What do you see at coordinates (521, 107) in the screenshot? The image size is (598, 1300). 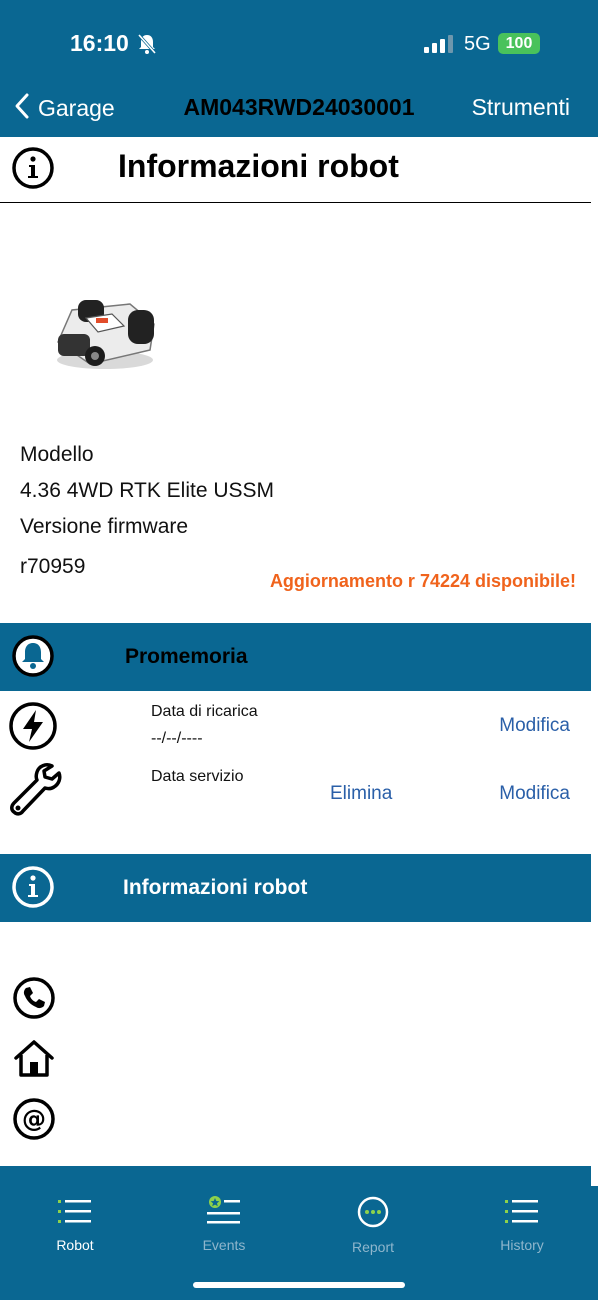 I see `tools-button: Strumenti` at bounding box center [521, 107].